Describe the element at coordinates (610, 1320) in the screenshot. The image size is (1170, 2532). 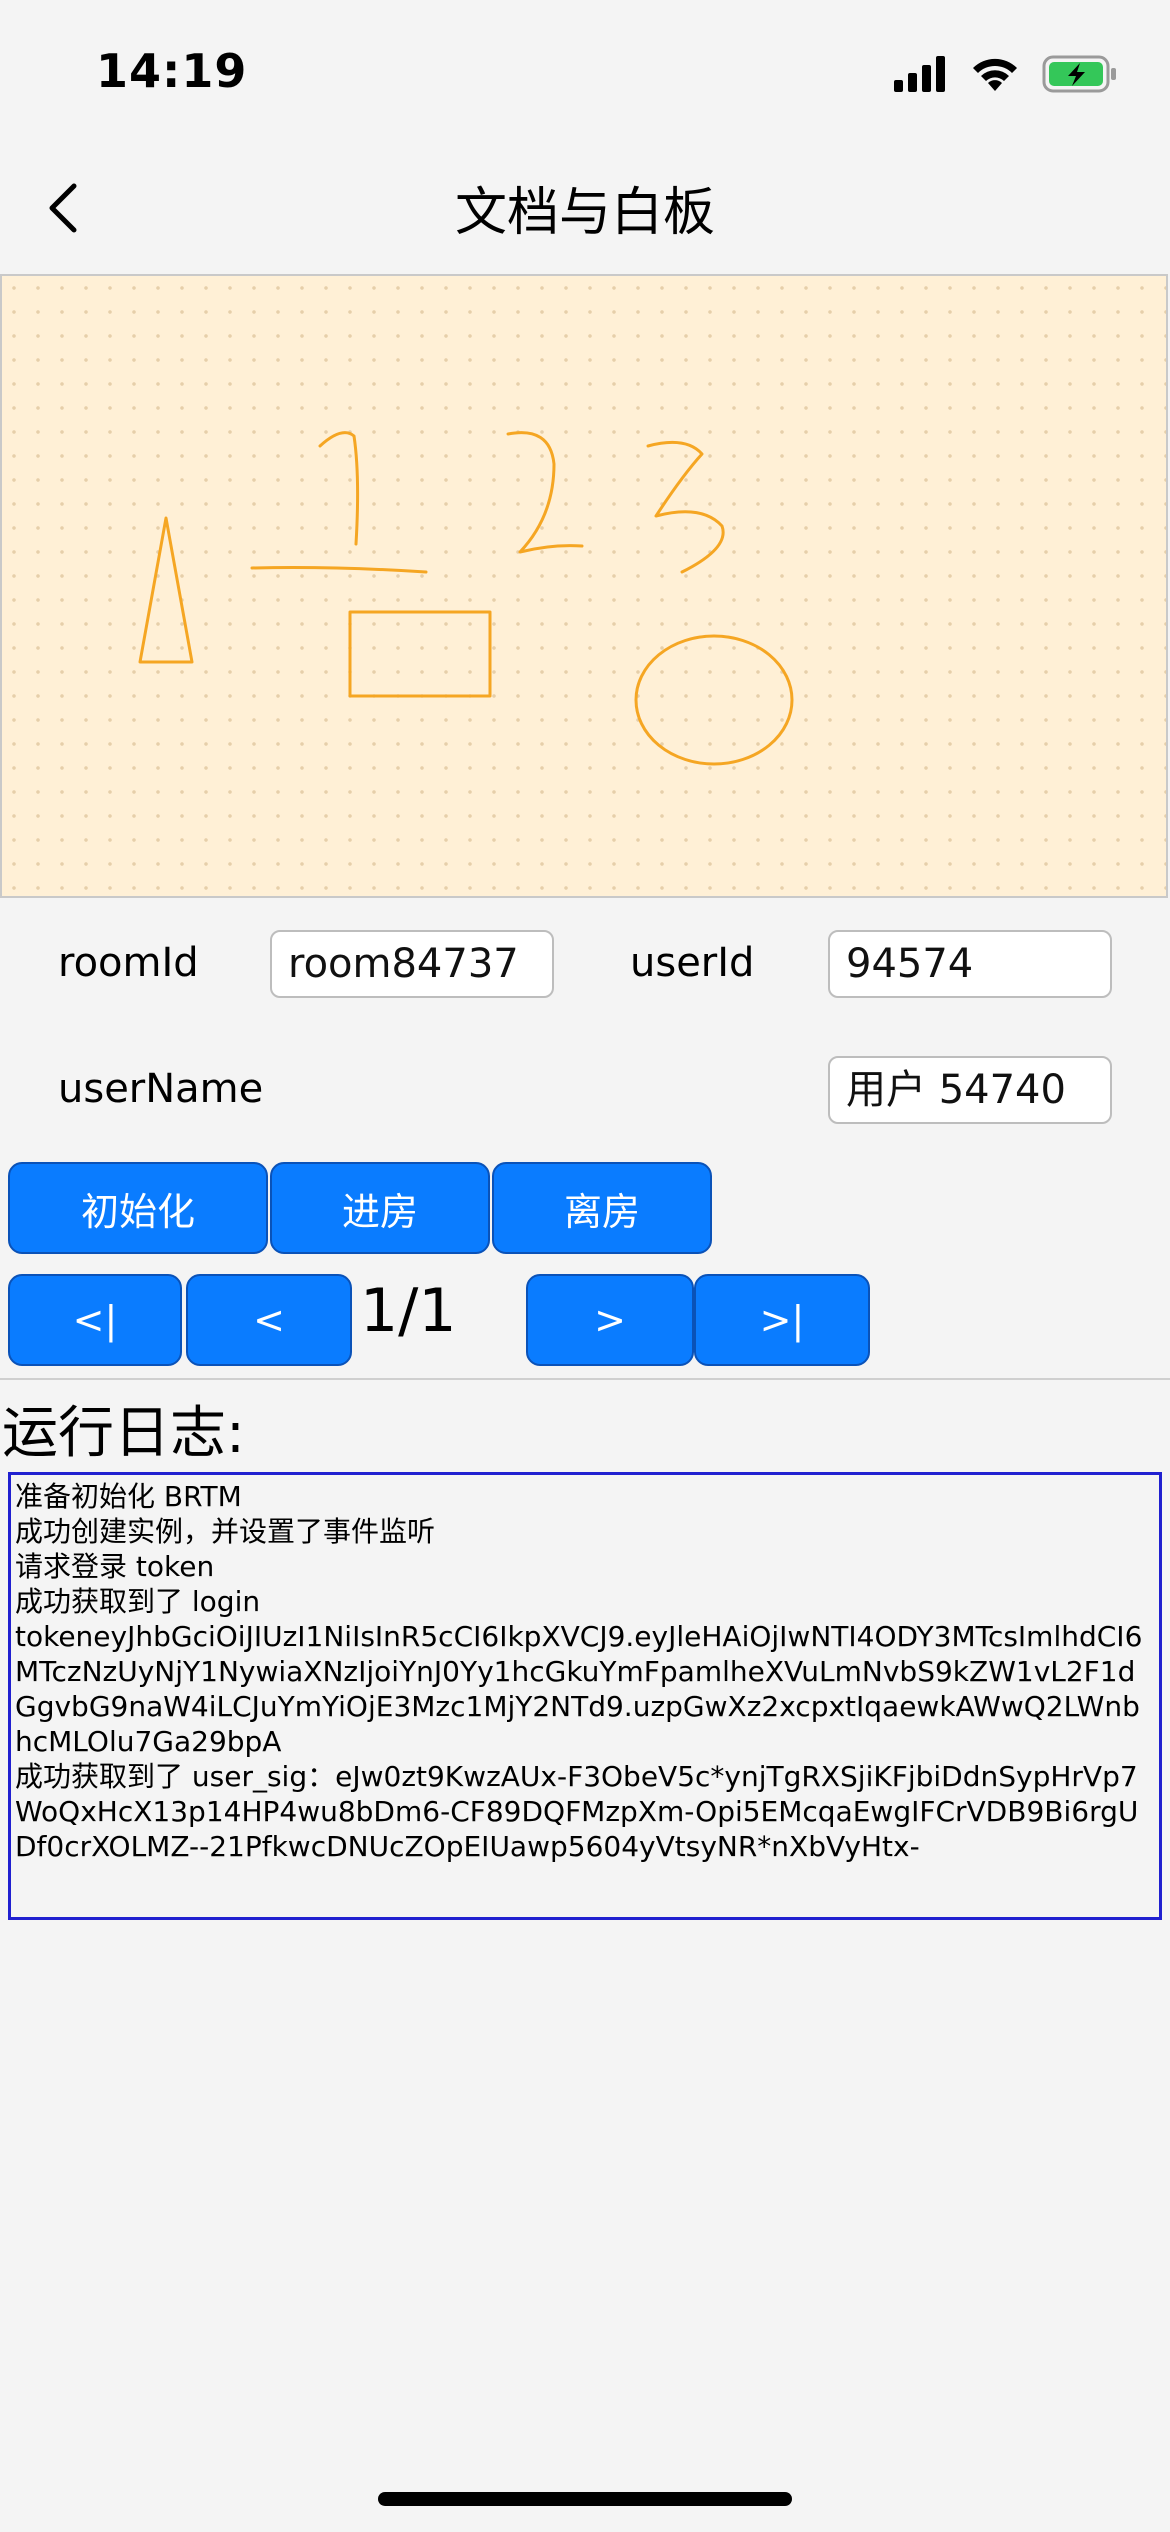
I see `next-page-button: >` at that location.